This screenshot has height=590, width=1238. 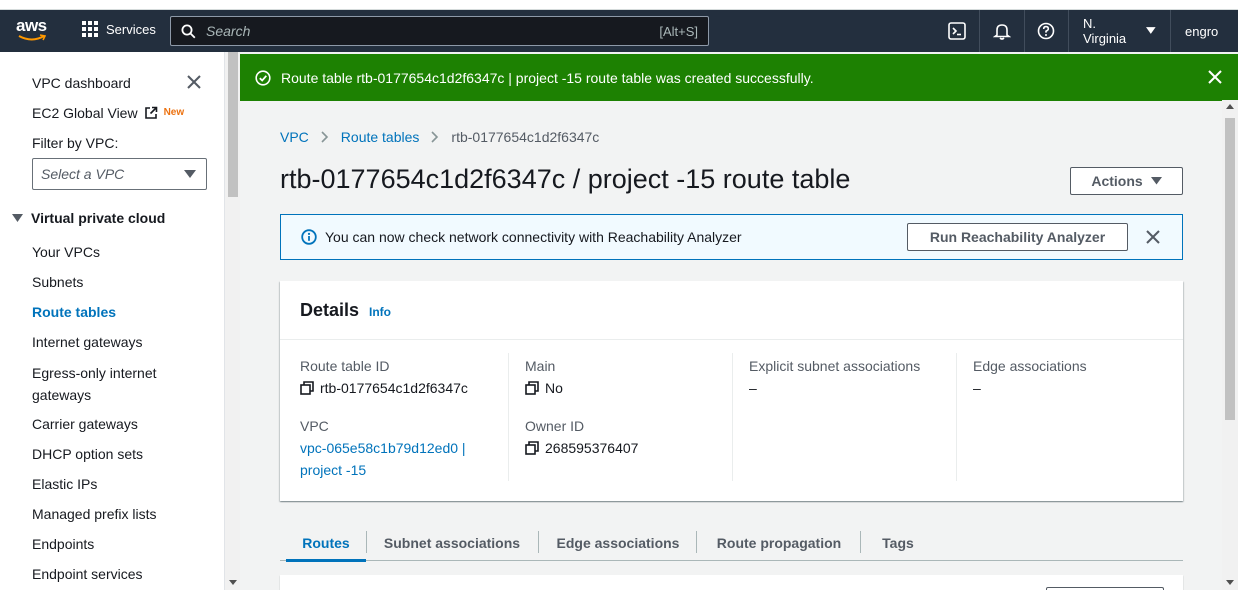 I want to click on services-label: Services, so click(x=131, y=29).